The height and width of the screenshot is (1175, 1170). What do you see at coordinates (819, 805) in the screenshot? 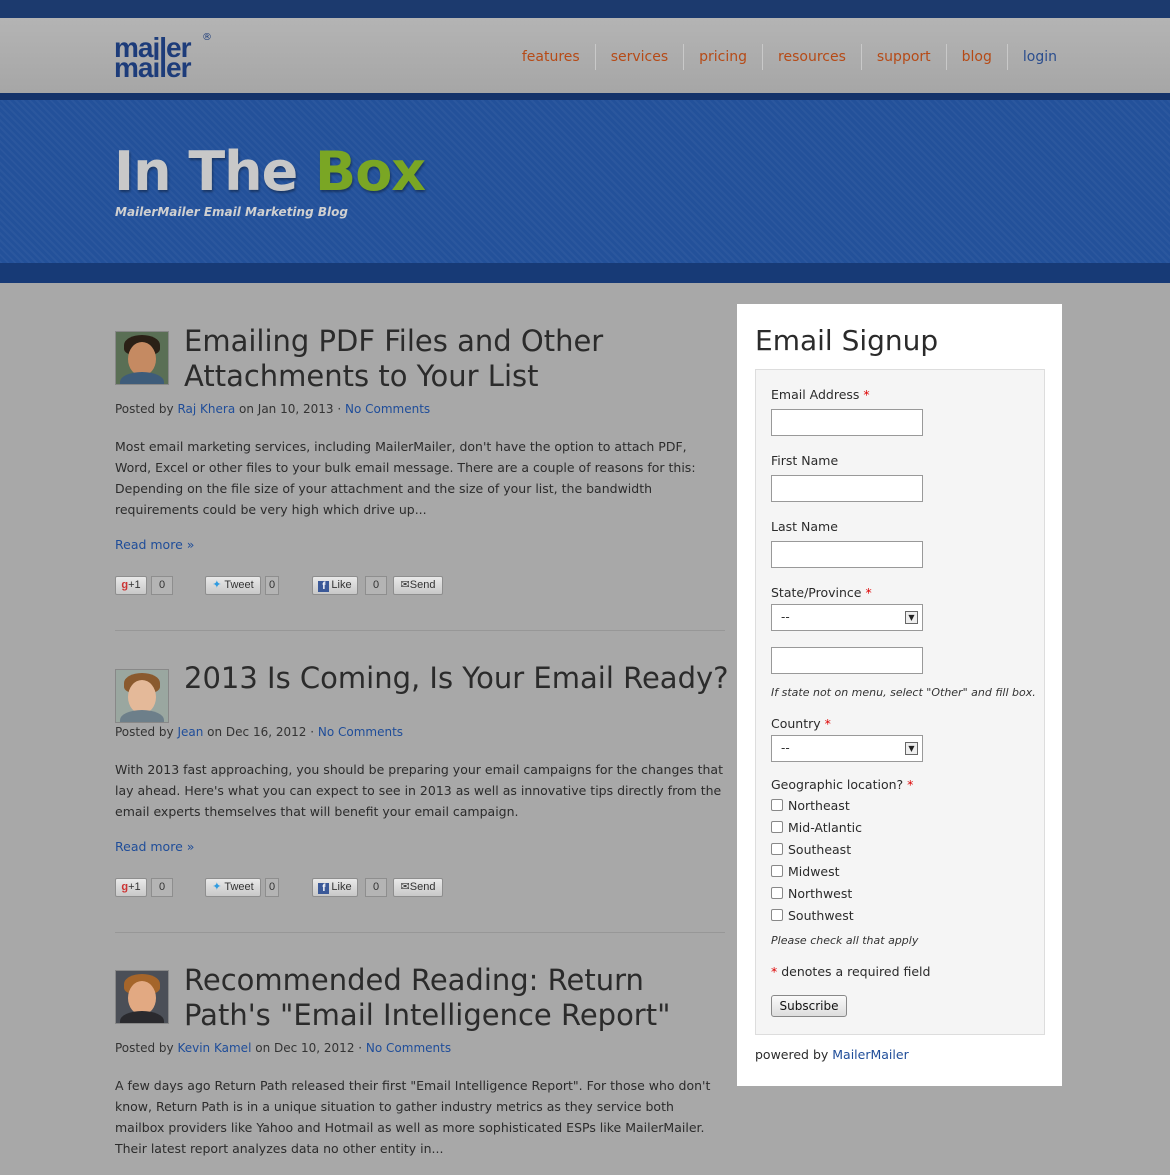
I see `region-label: Northeast` at bounding box center [819, 805].